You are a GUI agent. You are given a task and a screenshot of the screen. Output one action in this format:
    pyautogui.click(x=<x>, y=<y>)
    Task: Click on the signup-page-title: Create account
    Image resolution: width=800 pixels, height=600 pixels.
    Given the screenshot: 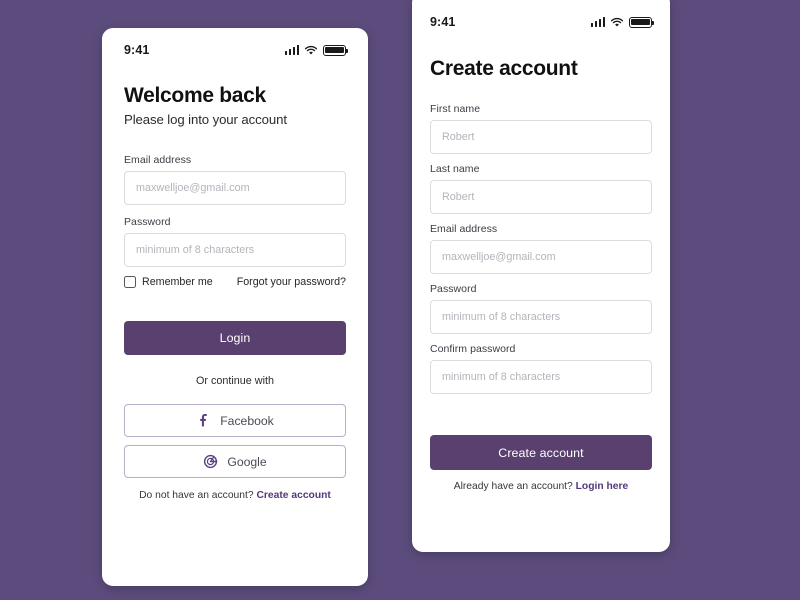 What is the action you would take?
    pyautogui.click(x=504, y=68)
    